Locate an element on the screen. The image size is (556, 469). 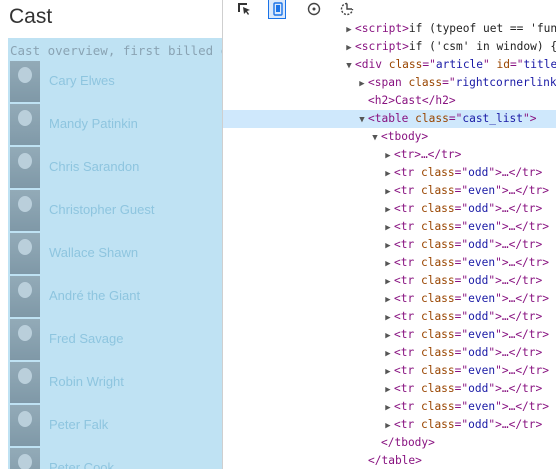
actor-name-link: Peter Cook is located at coordinates (81, 464).